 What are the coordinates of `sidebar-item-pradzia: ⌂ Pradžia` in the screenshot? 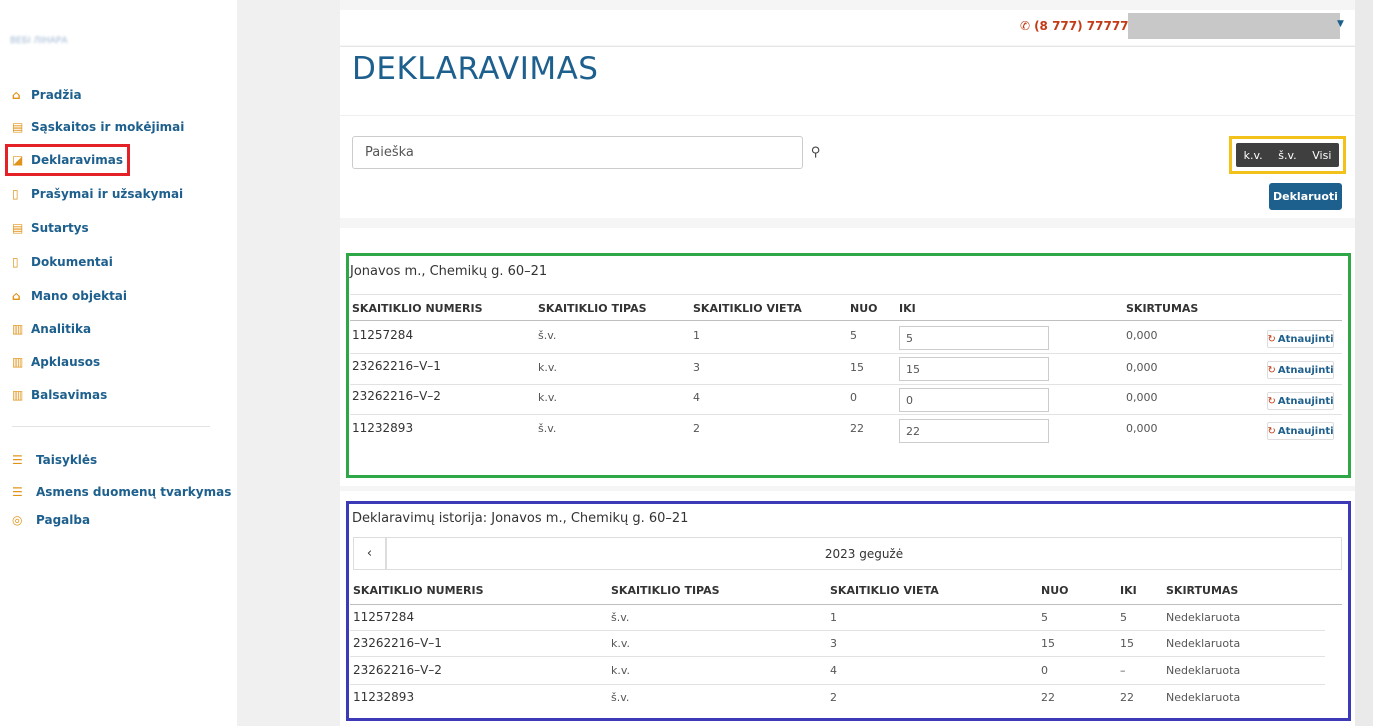 It's located at (47, 95).